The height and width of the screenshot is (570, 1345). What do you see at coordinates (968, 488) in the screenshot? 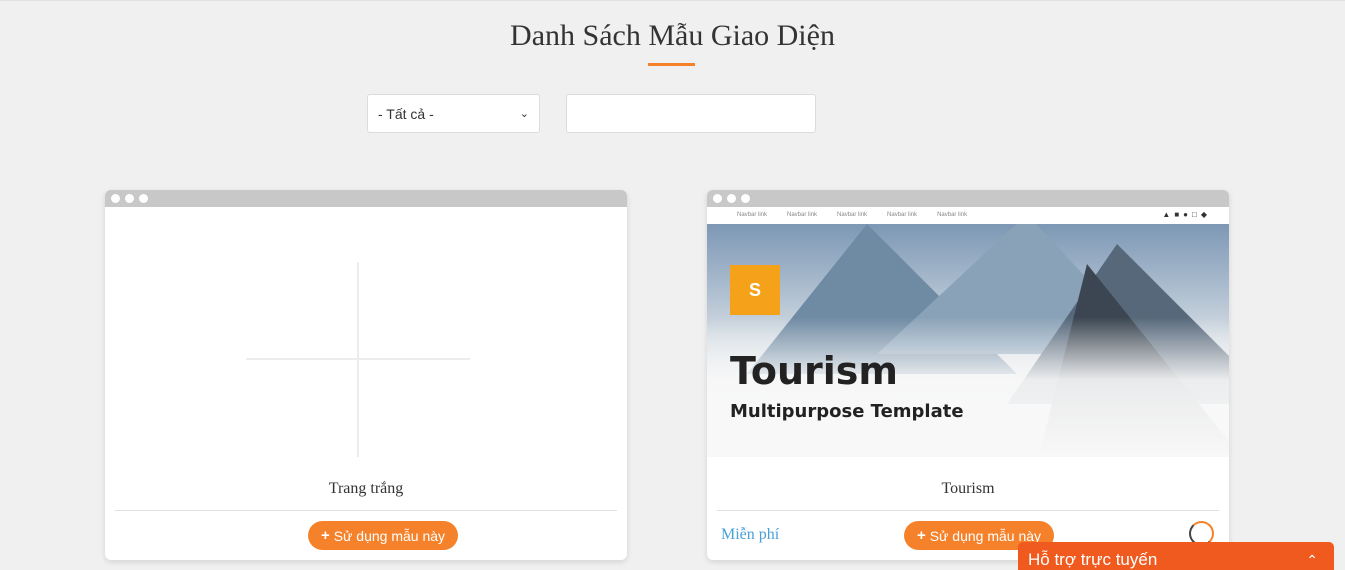
I see `template-name: Tourism` at bounding box center [968, 488].